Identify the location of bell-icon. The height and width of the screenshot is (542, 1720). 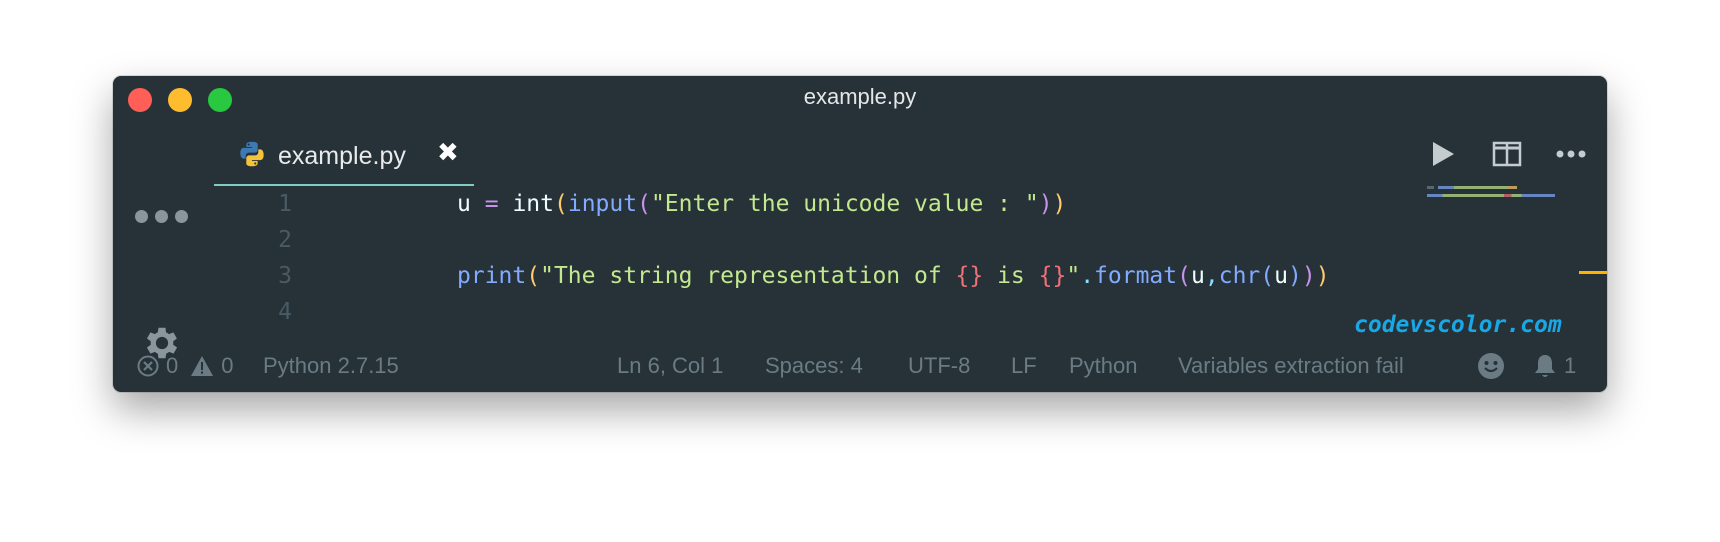
(1545, 366).